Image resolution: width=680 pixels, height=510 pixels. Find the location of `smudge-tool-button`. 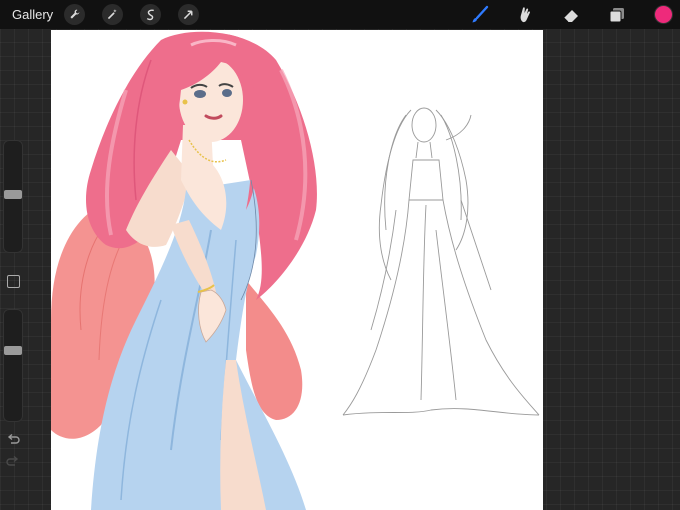

smudge-tool-button is located at coordinates (524, 15).